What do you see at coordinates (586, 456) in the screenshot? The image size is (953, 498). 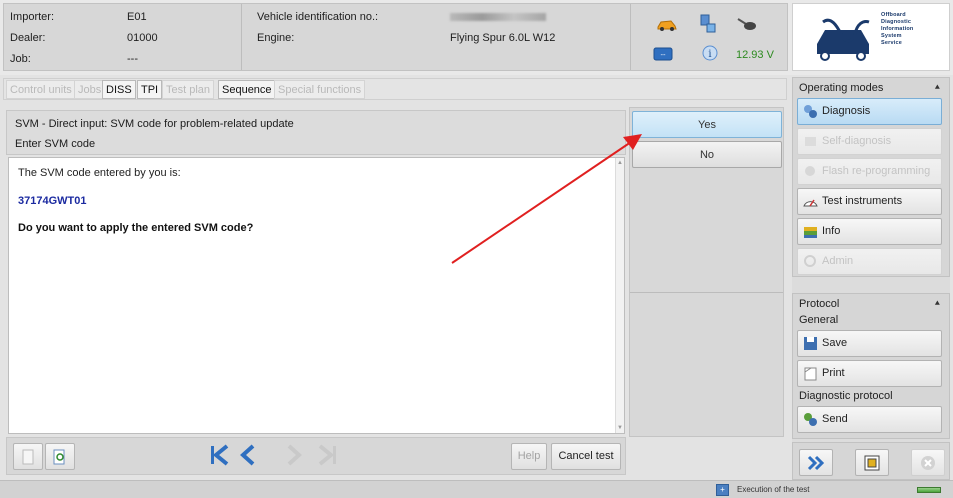 I see `cancel-test-button: Cancel test` at bounding box center [586, 456].